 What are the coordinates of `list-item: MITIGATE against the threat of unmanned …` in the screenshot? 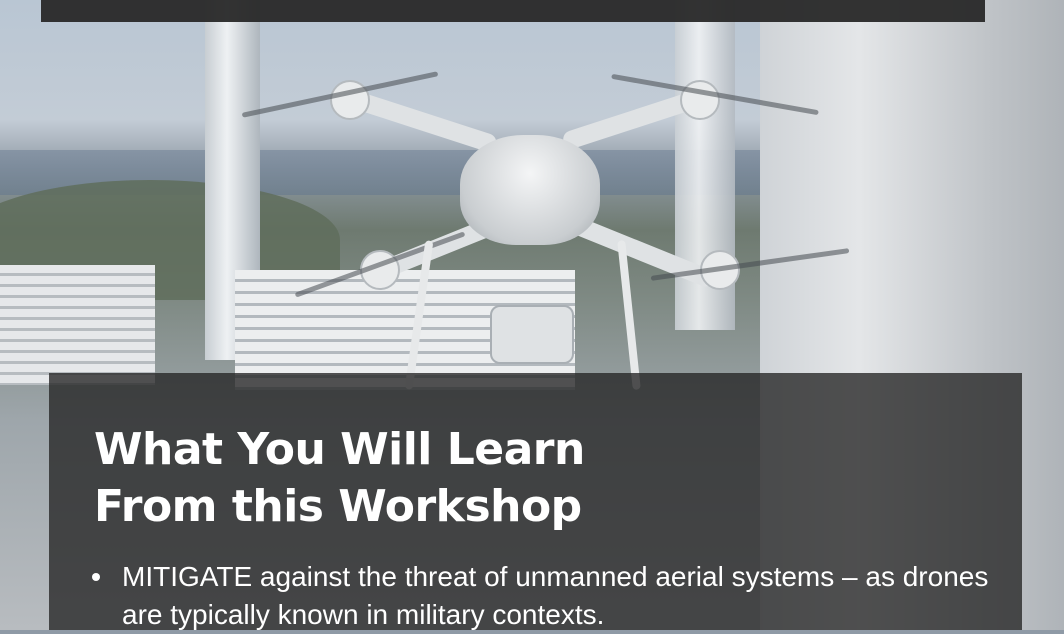 It's located at (542, 596).